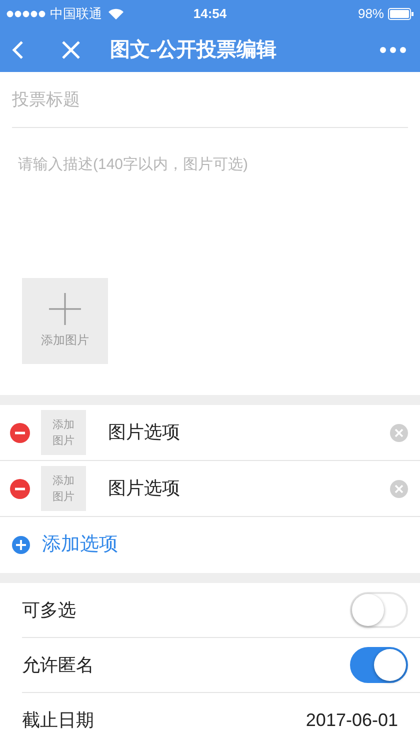  Describe the element at coordinates (352, 720) in the screenshot. I see `date-value: 2017-06-01` at that location.